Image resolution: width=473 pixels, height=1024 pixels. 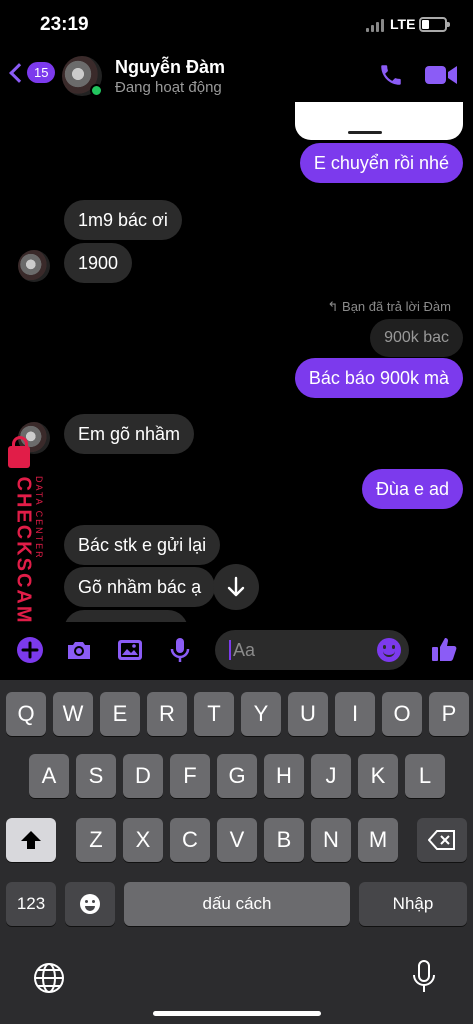 What do you see at coordinates (29, 550) in the screenshot?
I see `watermark: DATA CENTER CHECKSCAM.VN` at bounding box center [29, 550].